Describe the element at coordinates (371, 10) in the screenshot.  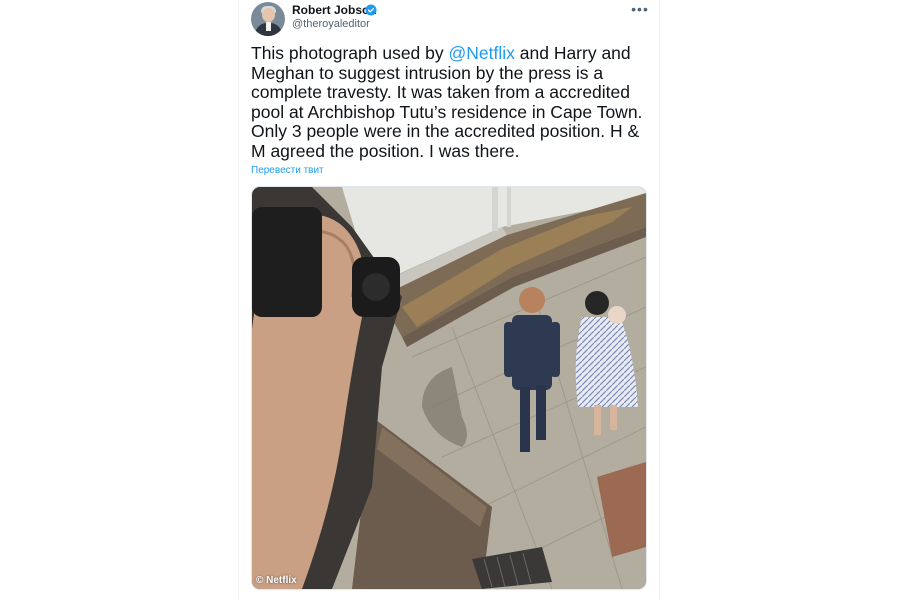
I see `verified-badge-icon` at that location.